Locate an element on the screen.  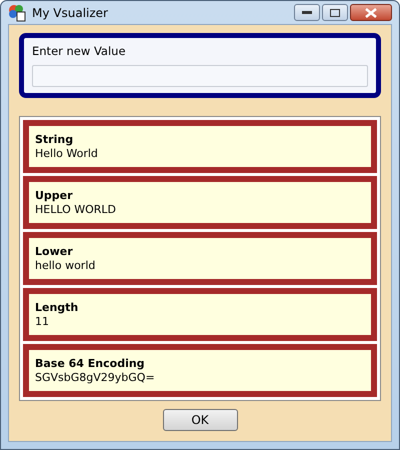
field-label: Enter new Value is located at coordinates (79, 51).